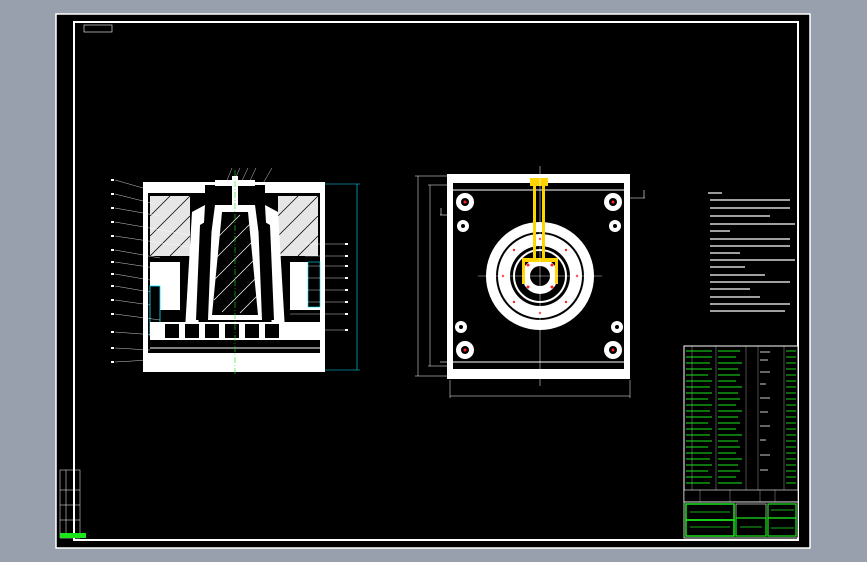 The image size is (867, 562). What do you see at coordinates (741, 520) in the screenshot?
I see `title-block` at bounding box center [741, 520].